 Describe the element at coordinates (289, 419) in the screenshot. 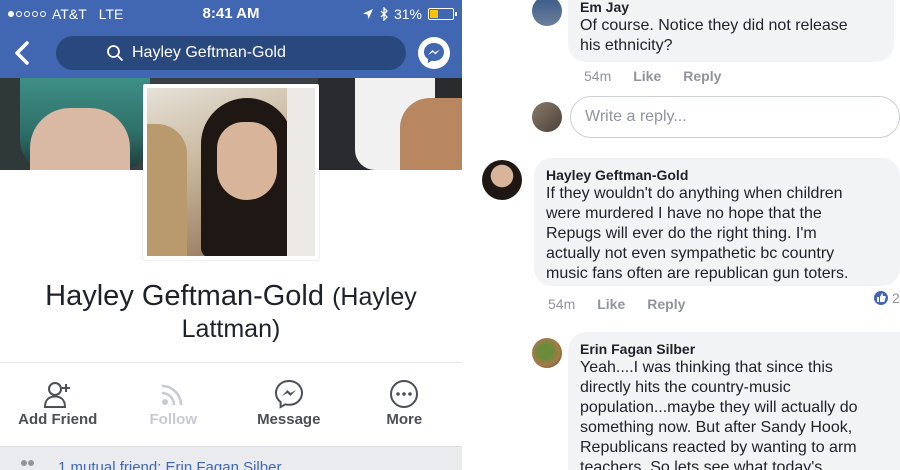

I see `message-label: Message` at that location.